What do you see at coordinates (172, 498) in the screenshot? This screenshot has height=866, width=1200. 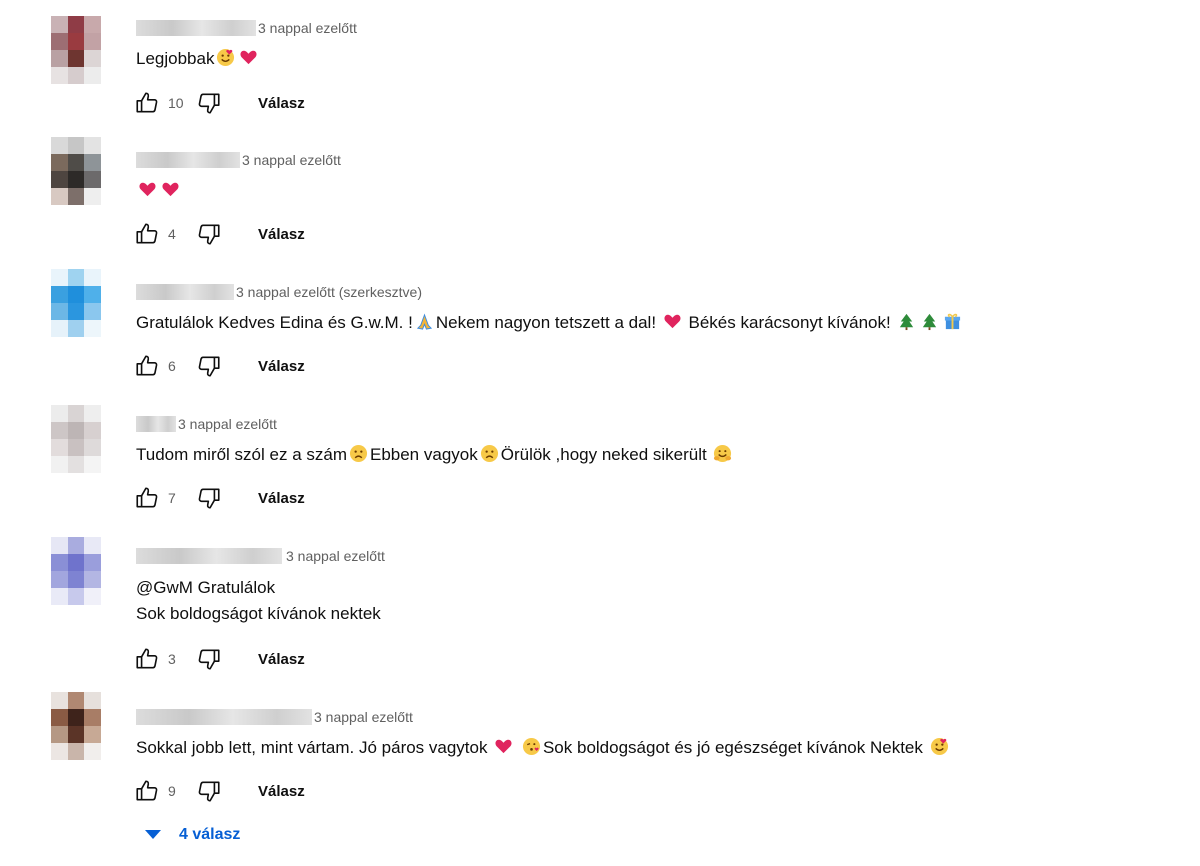 I see `like-count: 7` at bounding box center [172, 498].